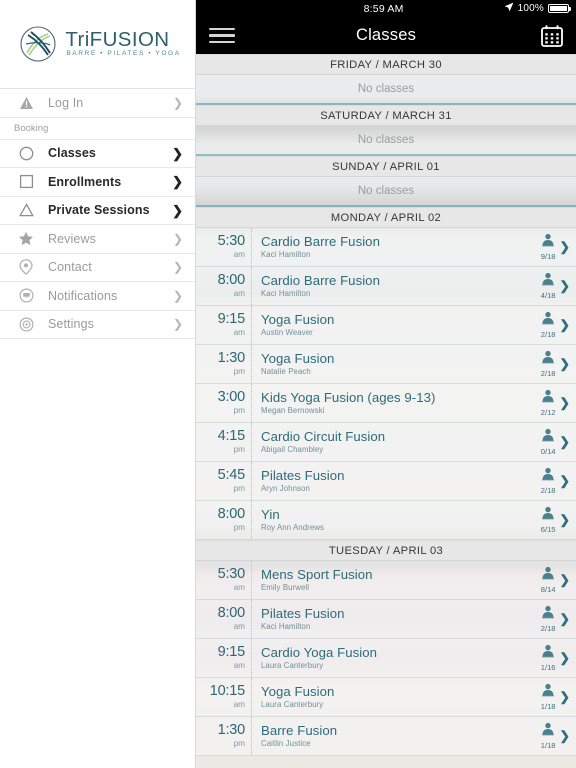 Image resolution: width=576 pixels, height=768 pixels. What do you see at coordinates (530, 8) in the screenshot?
I see `battery-percent-label: 100%` at bounding box center [530, 8].